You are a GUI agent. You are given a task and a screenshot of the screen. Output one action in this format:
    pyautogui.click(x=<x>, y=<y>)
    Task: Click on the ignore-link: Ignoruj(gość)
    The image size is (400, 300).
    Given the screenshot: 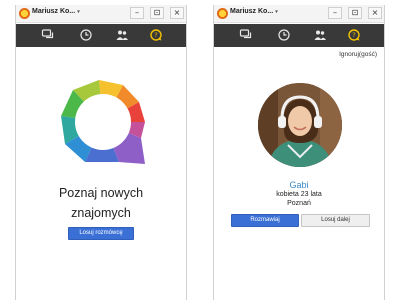 What is the action you would take?
    pyautogui.click(x=358, y=54)
    